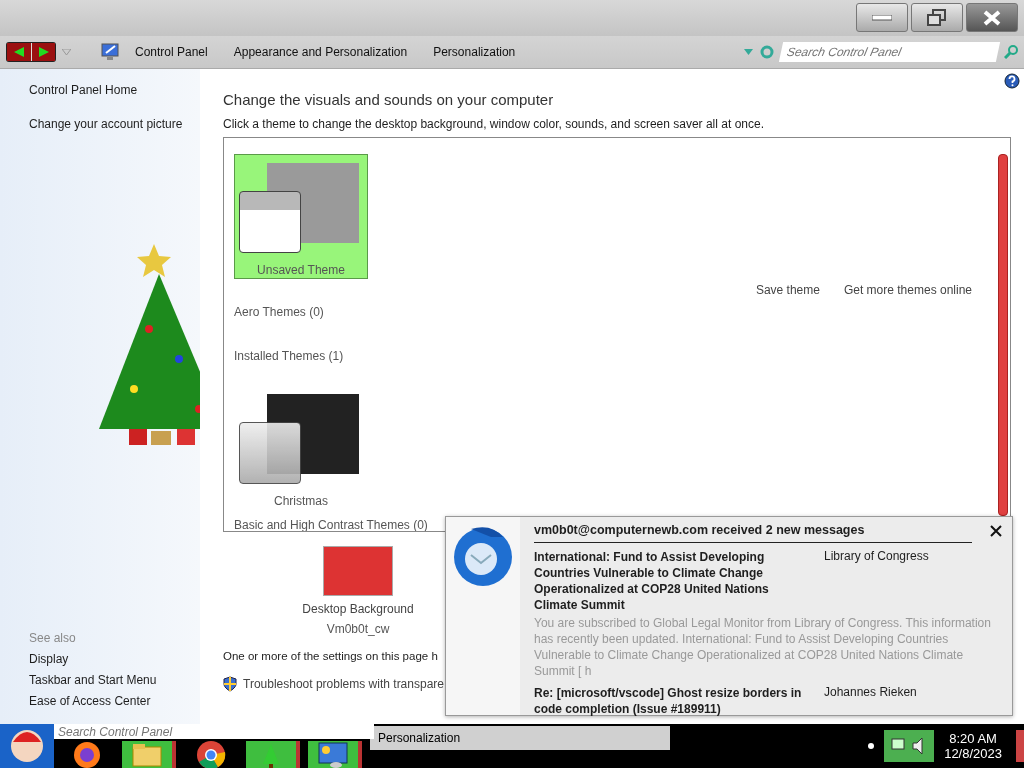 The width and height of the screenshot is (1024, 768). What do you see at coordinates (331, 524) in the screenshot?
I see `theme-group-heading: Basic and High Contrast Themes (0)` at bounding box center [331, 524].